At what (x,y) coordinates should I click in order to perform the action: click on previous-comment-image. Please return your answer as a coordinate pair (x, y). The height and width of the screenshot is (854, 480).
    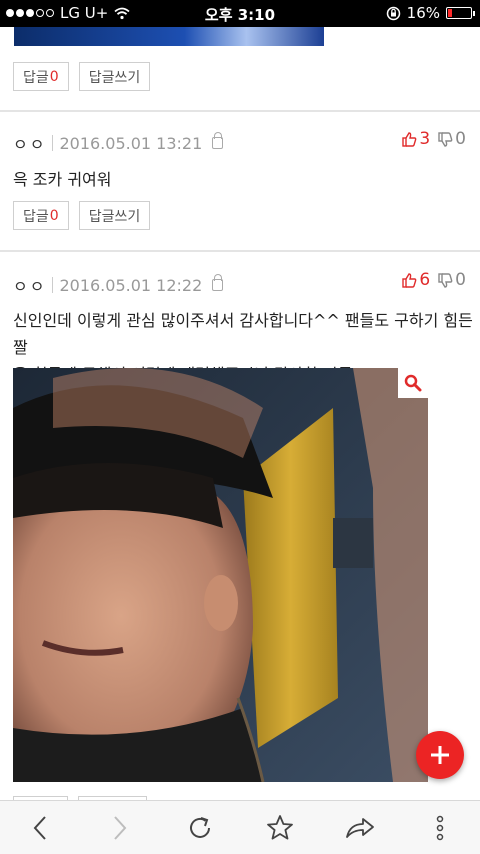
    Looking at the image, I should click on (169, 36).